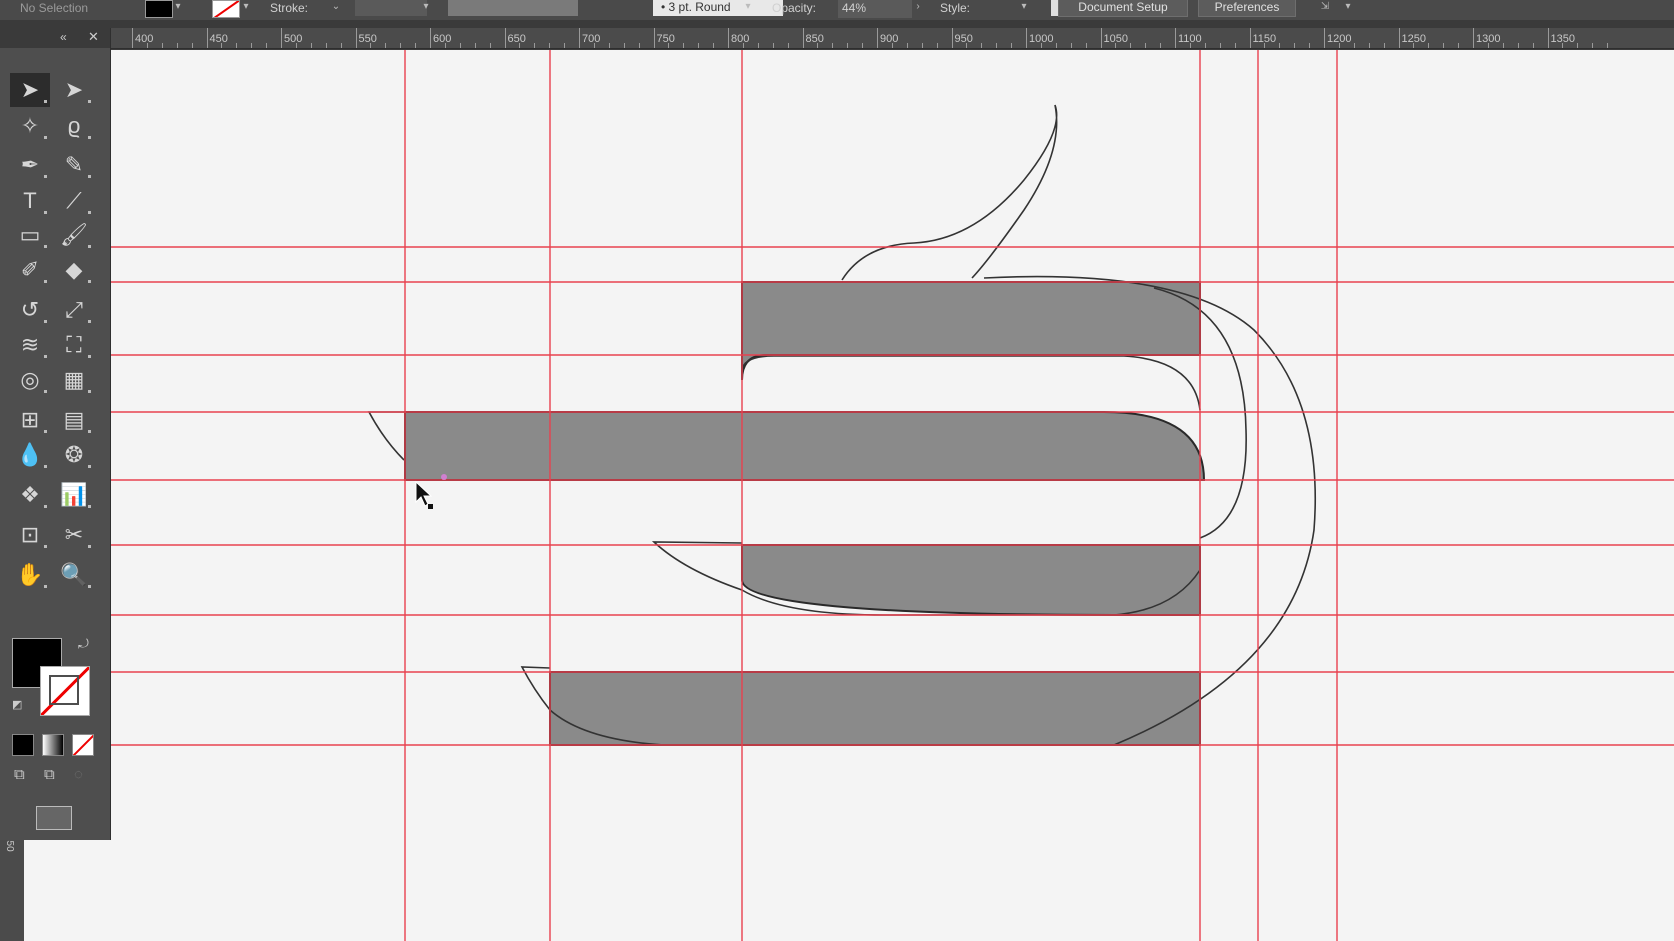 Image resolution: width=1674 pixels, height=941 pixels. Describe the element at coordinates (424, 494) in the screenshot. I see `cursor-icon` at that location.